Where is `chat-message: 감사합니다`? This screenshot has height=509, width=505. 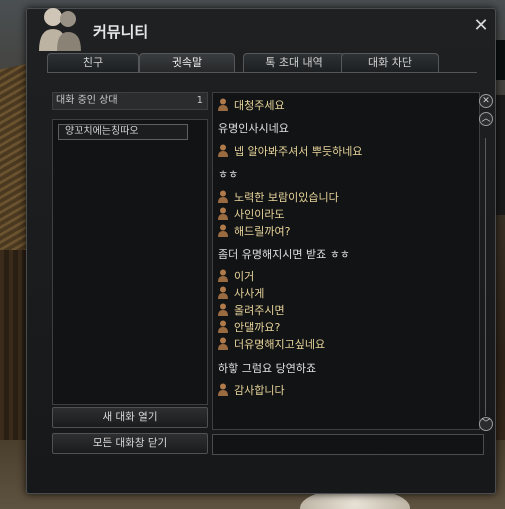 chat-message: 감사합니다 is located at coordinates (251, 391).